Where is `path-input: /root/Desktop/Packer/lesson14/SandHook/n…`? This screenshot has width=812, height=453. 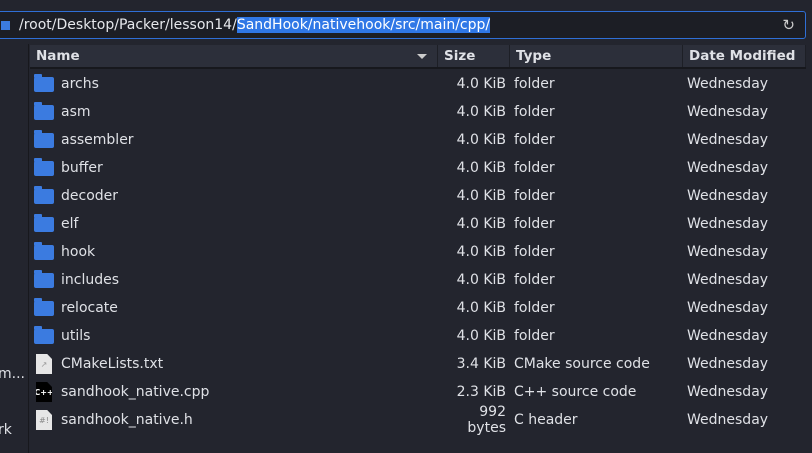 path-input: /root/Desktop/Packer/lesson14/SandHook/n… is located at coordinates (255, 25).